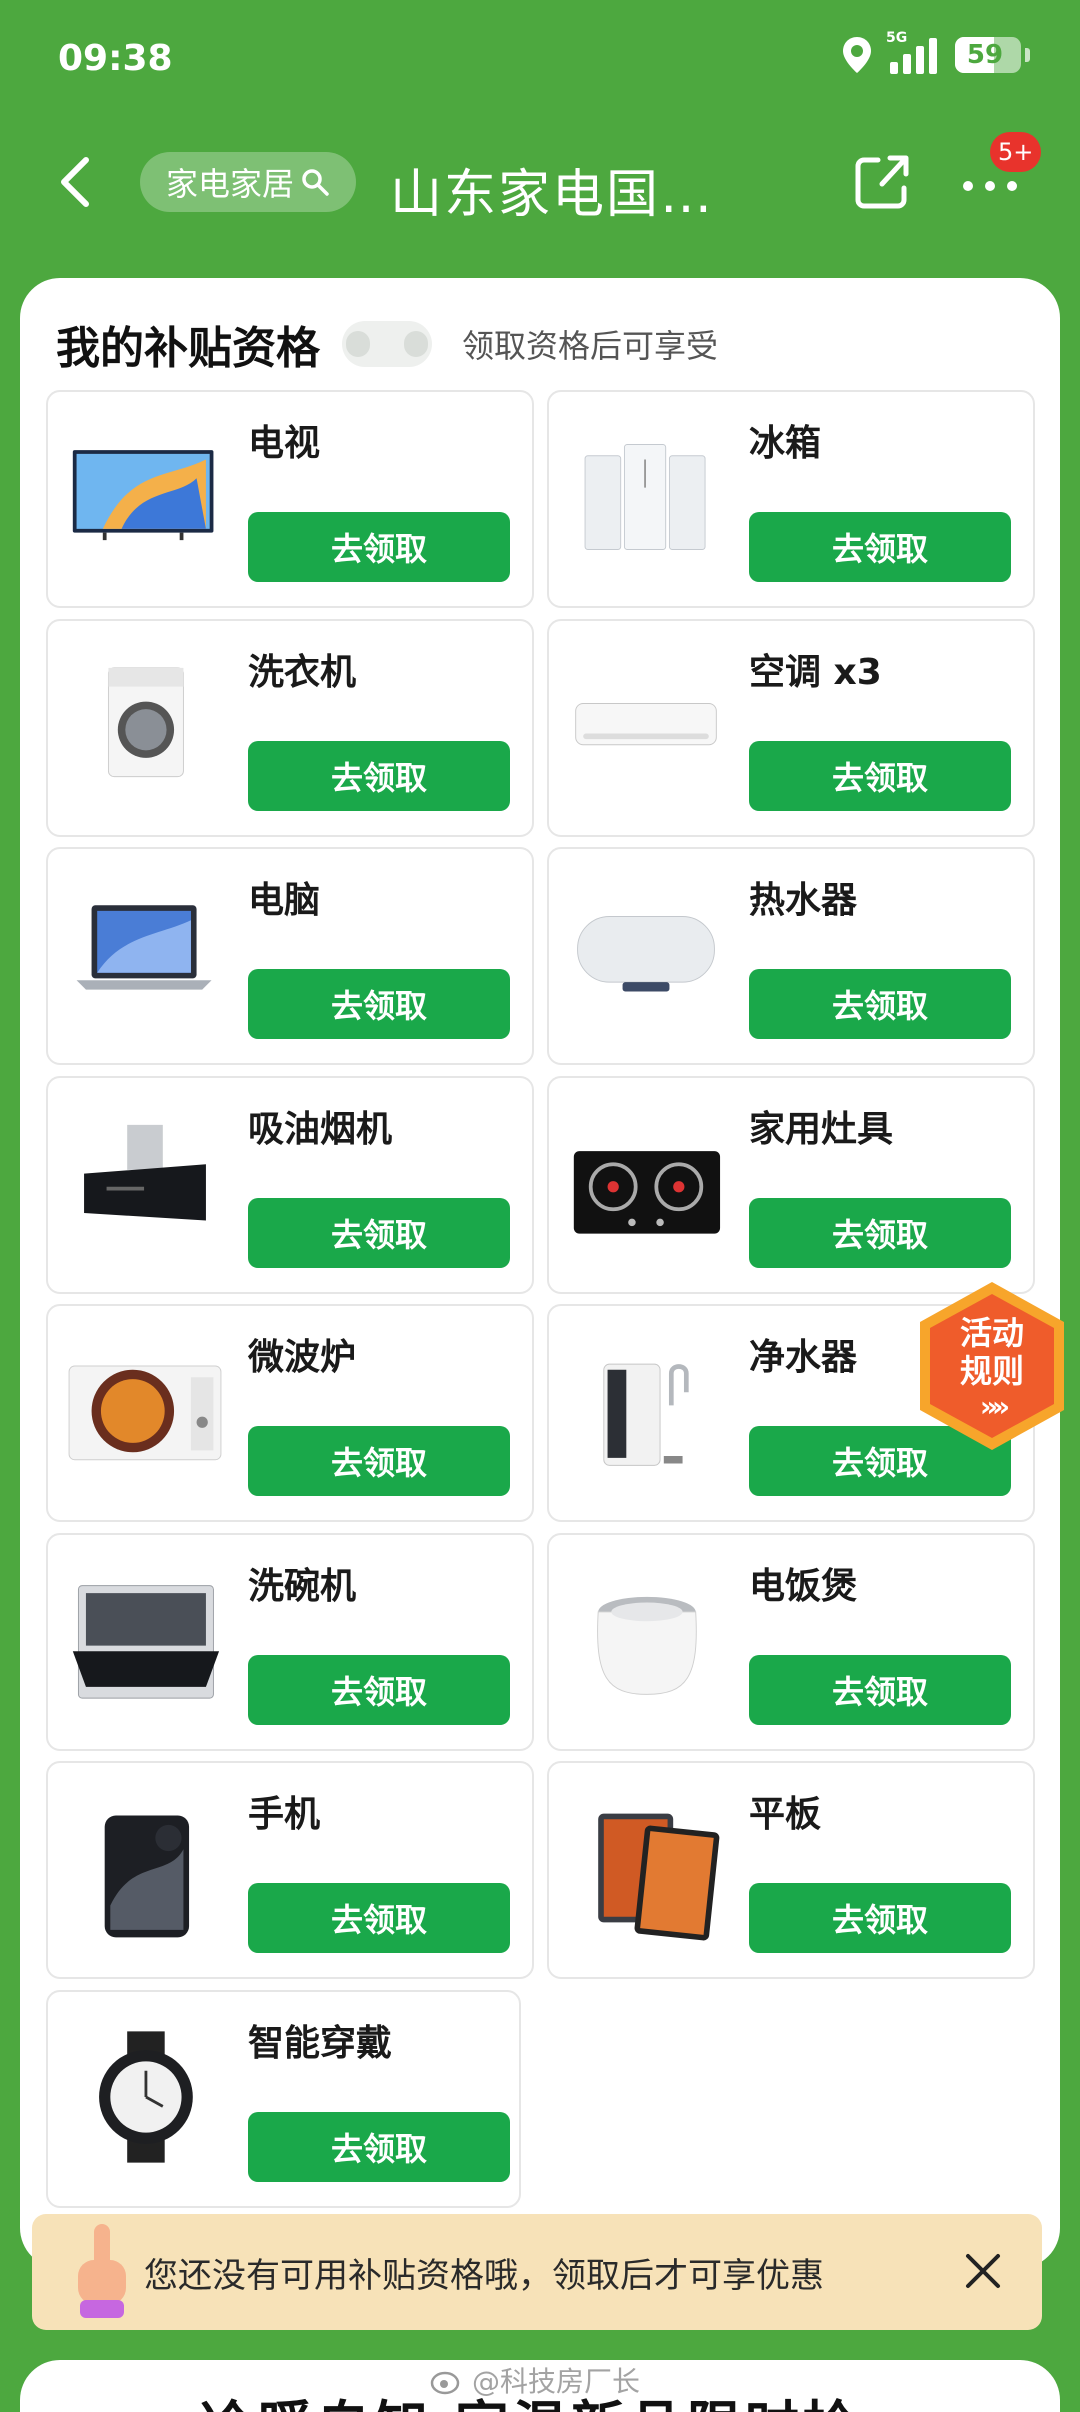 This screenshot has width=1080, height=2412. I want to click on card-title: 我的补贴资格, so click(188, 348).